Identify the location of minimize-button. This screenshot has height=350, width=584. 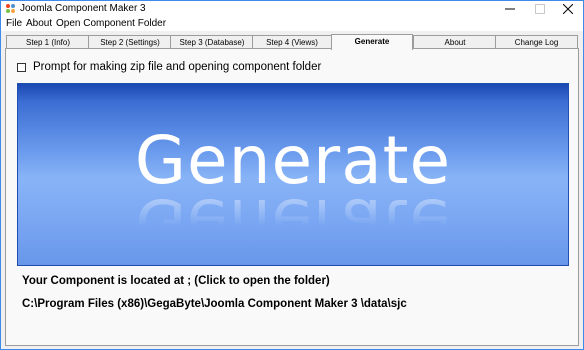
(510, 9).